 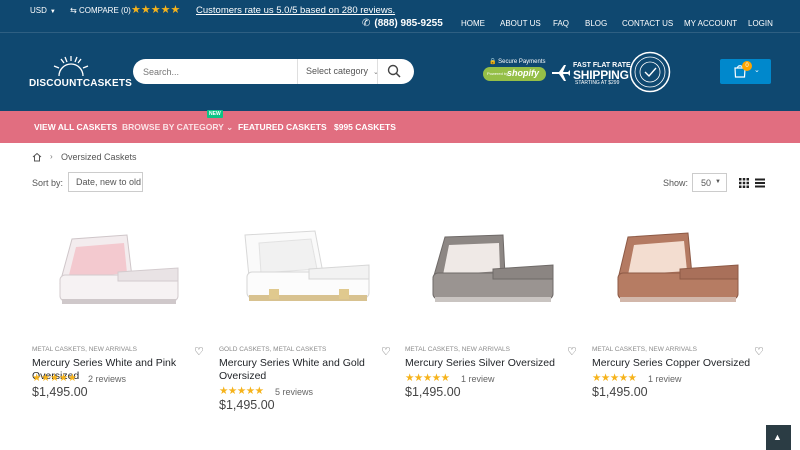 I want to click on secure-payments-badge: 🔒 Secure Payments Powered by shopify, so click(x=514, y=70).